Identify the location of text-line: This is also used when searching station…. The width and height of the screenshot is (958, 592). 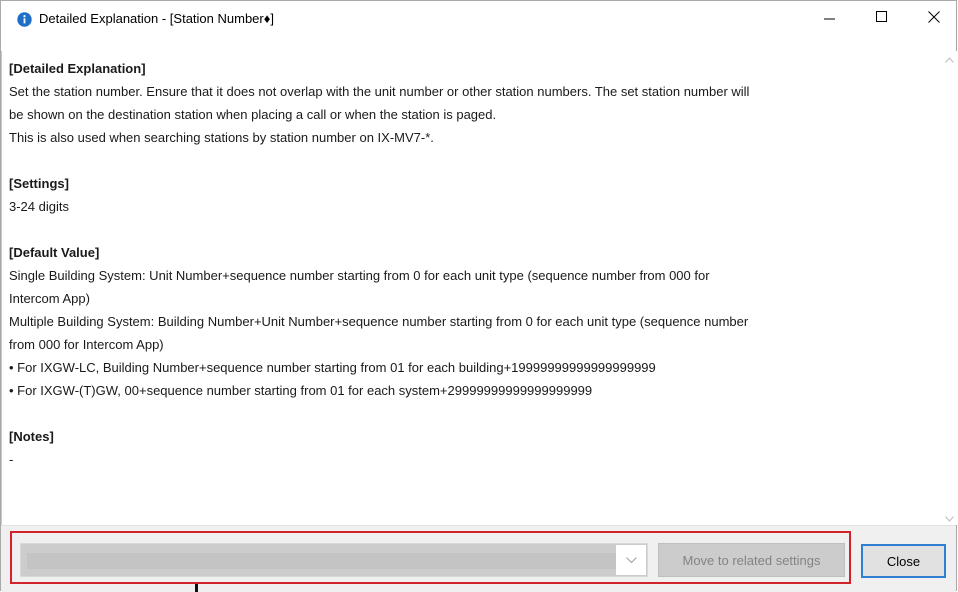
(221, 137).